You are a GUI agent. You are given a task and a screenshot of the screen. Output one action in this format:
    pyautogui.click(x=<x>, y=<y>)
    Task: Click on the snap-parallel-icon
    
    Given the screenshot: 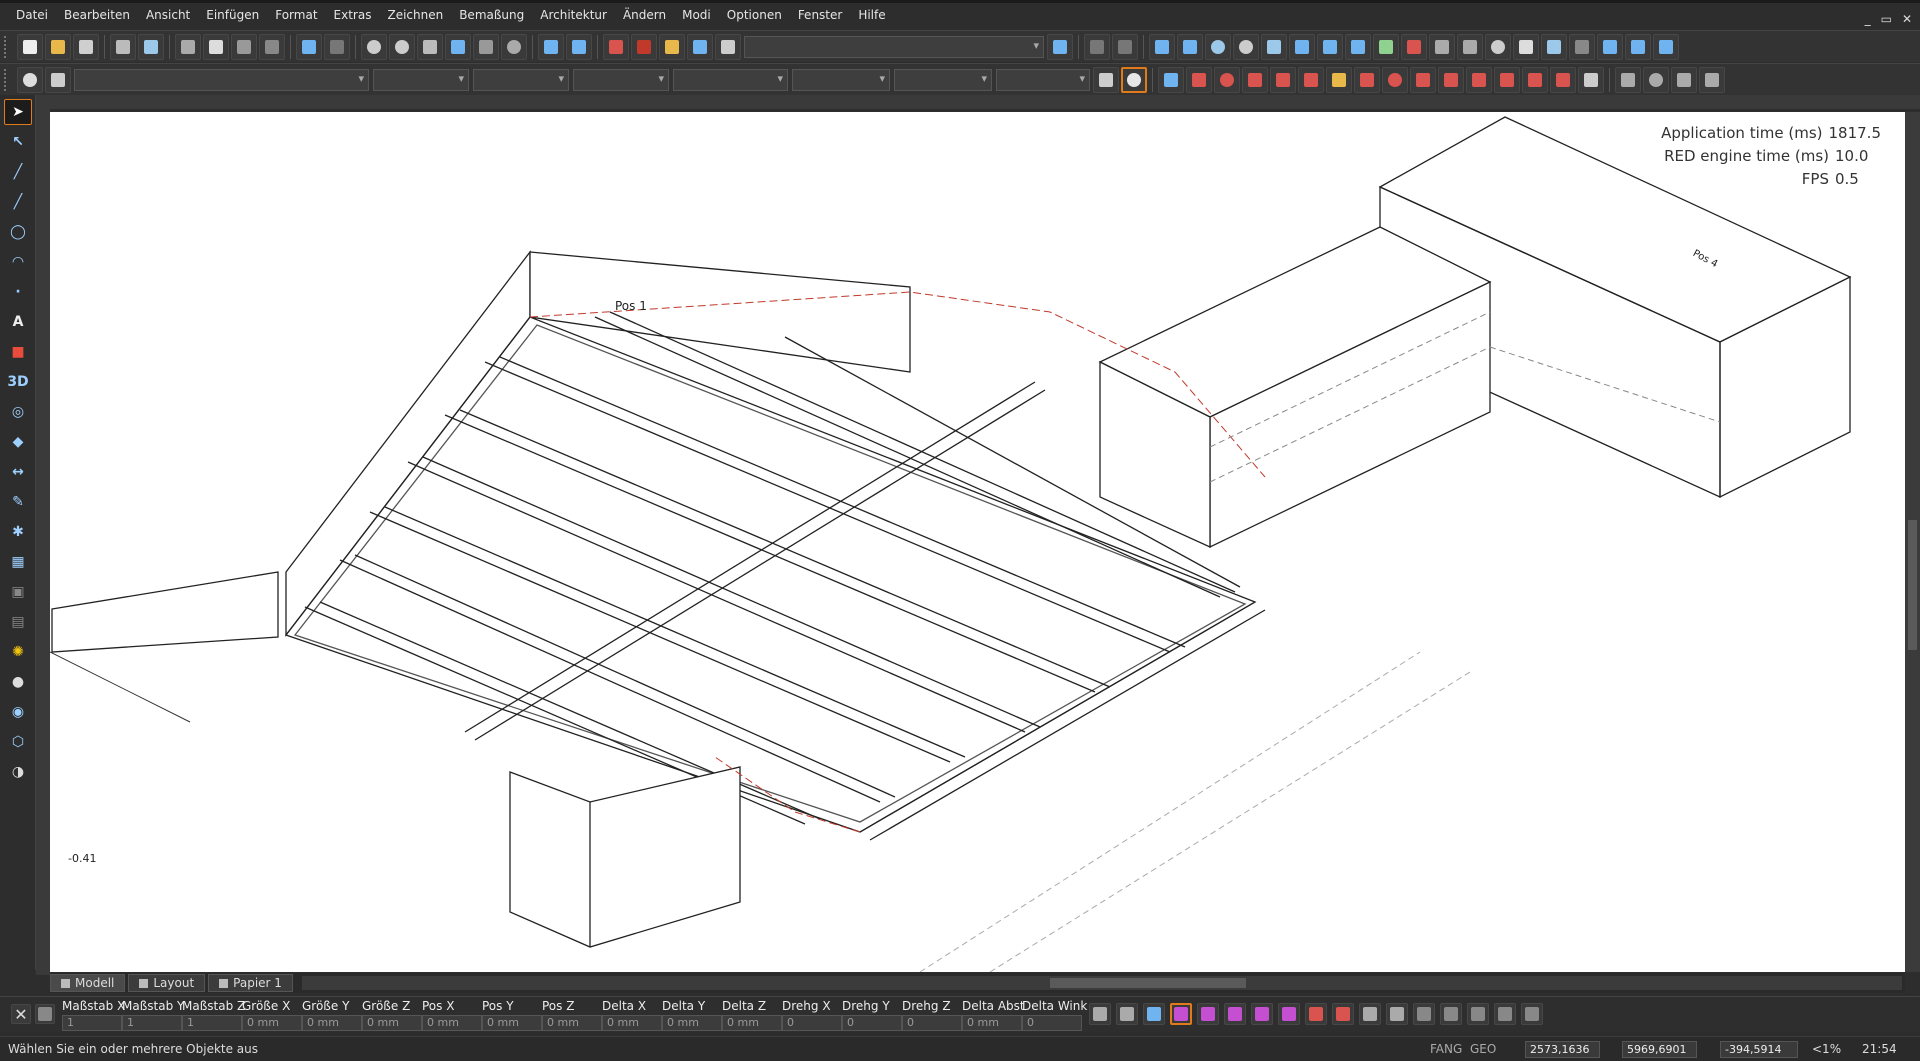 What is the action you would take?
    pyautogui.click(x=1451, y=1014)
    